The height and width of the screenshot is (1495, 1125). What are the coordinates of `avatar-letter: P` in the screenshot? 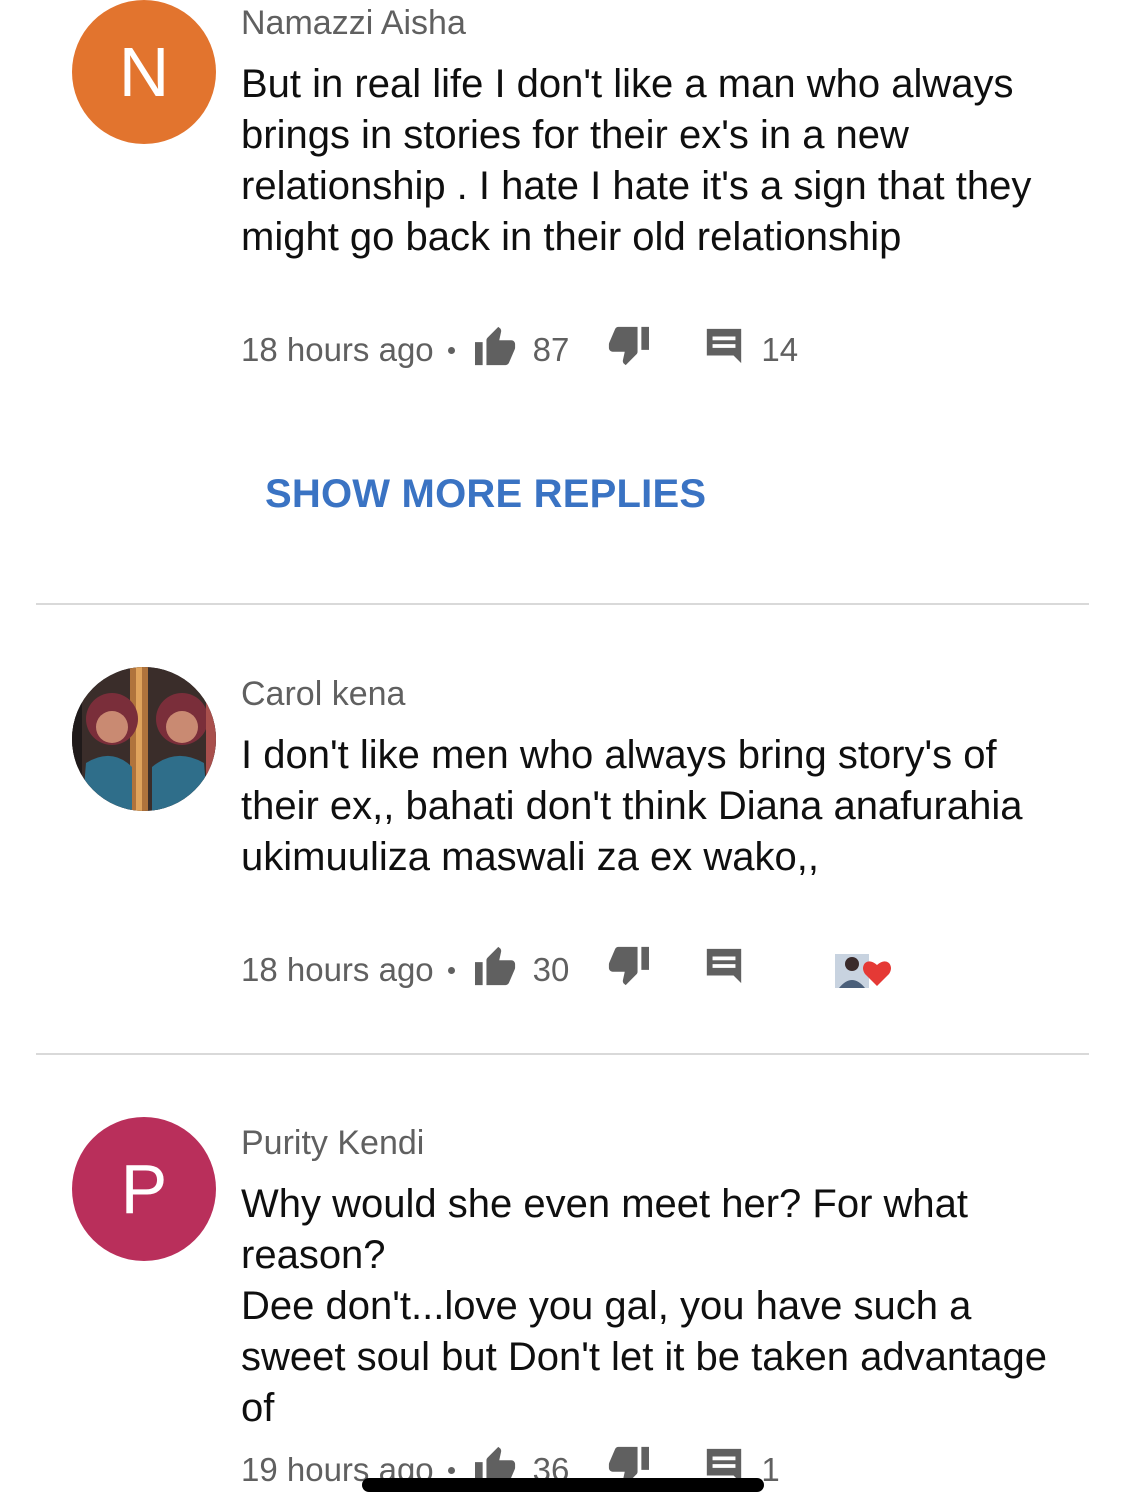 It's located at (144, 1189).